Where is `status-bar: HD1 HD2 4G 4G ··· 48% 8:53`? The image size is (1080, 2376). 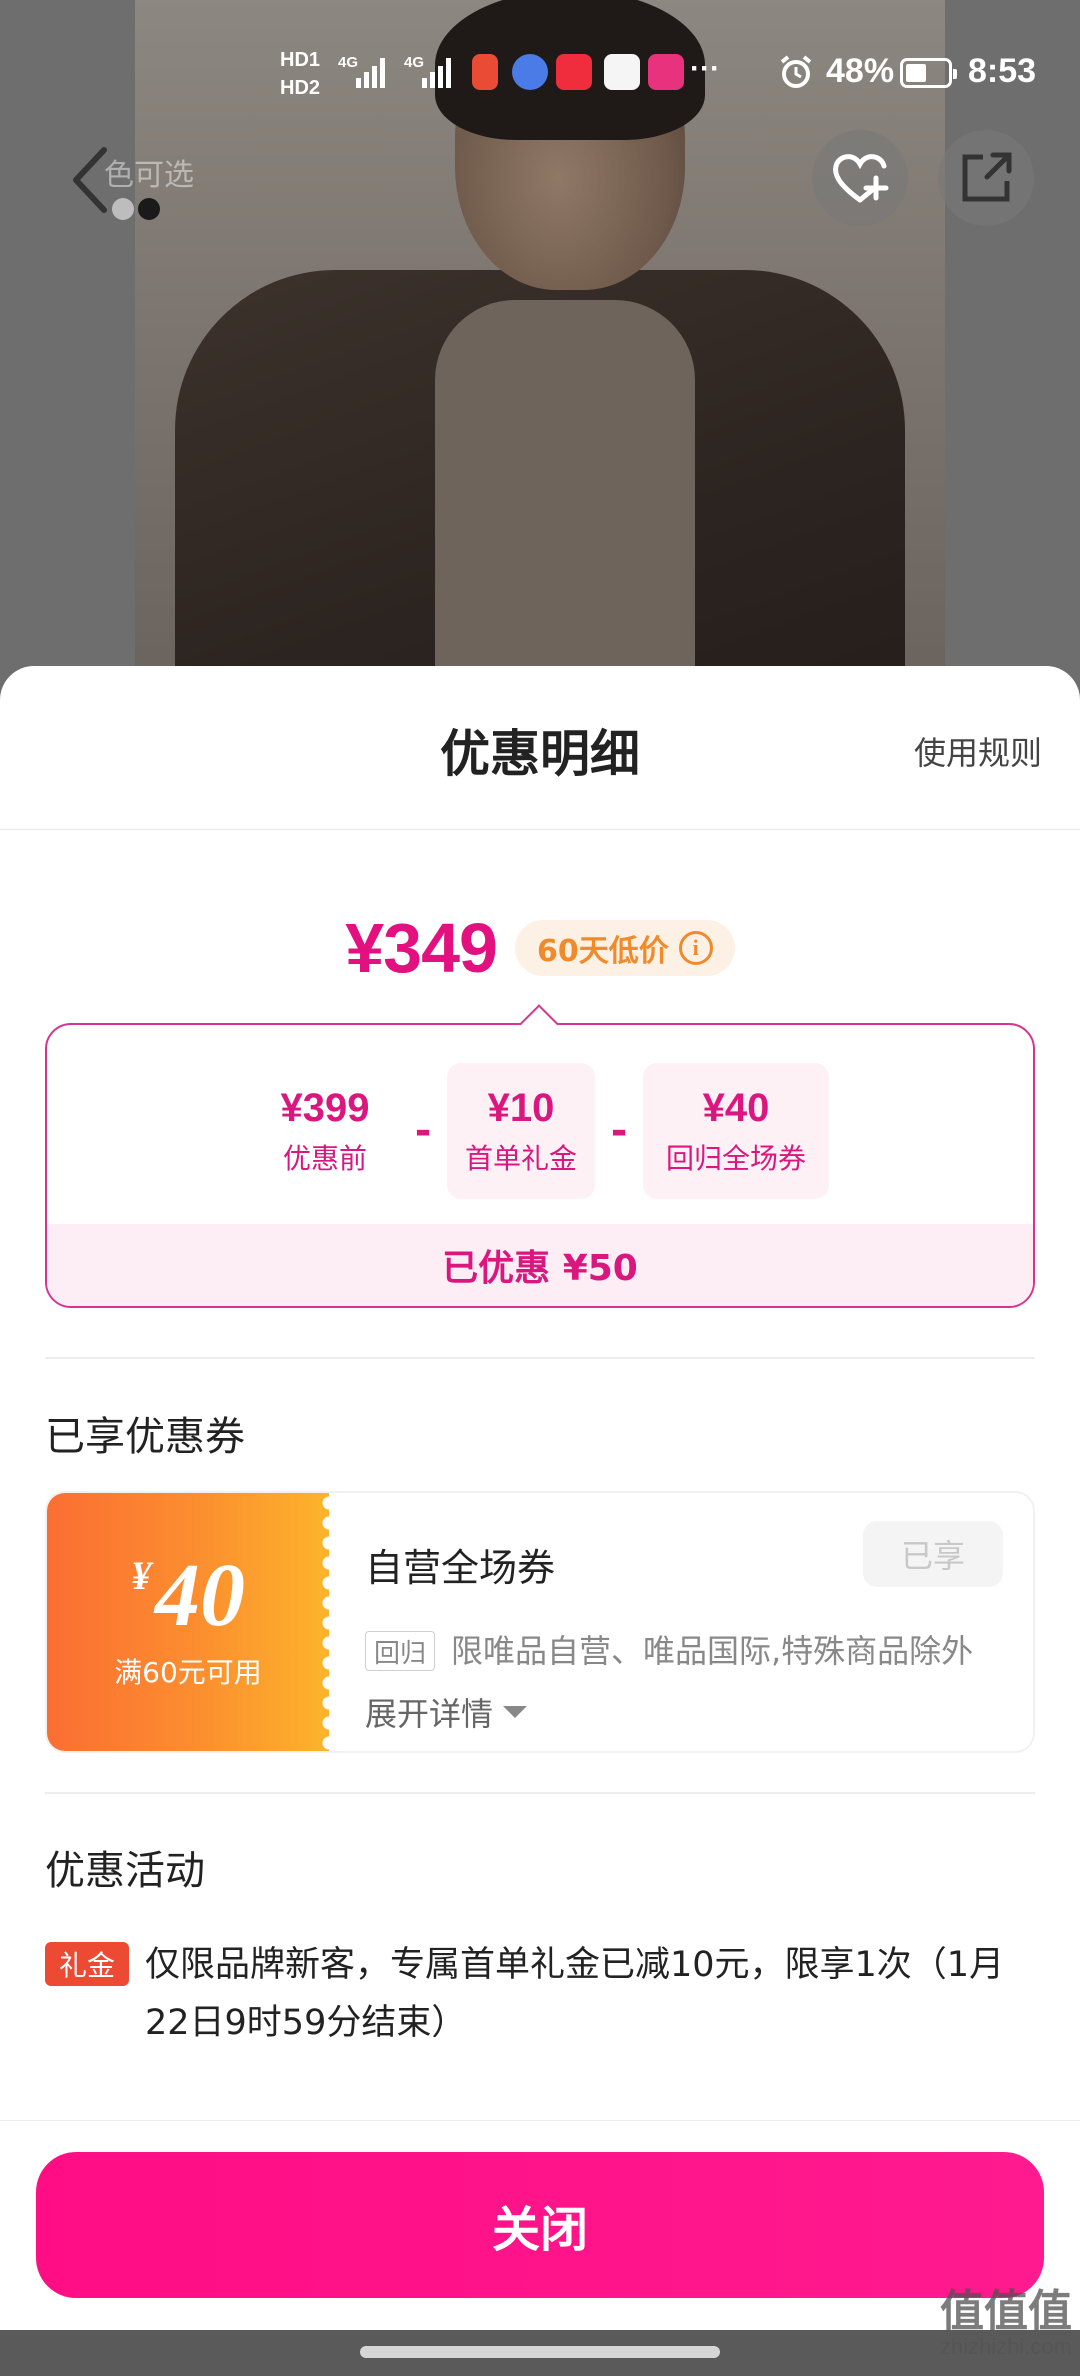 status-bar: HD1 HD2 4G 4G ··· 48% 8:53 is located at coordinates (540, 75).